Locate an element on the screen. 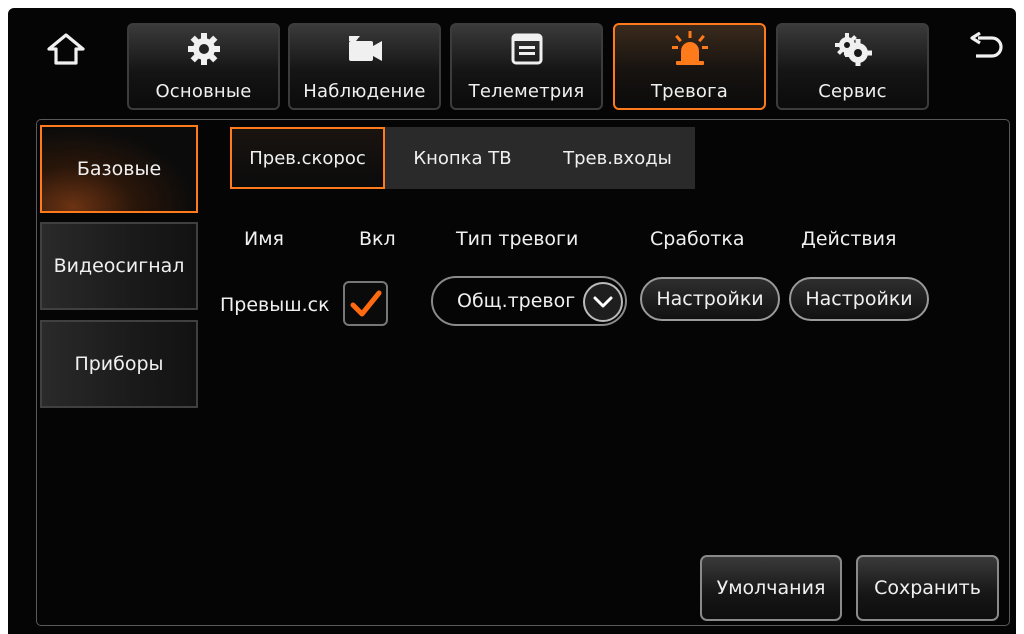 This screenshot has width=1024, height=634. home-button is located at coordinates (66, 49).